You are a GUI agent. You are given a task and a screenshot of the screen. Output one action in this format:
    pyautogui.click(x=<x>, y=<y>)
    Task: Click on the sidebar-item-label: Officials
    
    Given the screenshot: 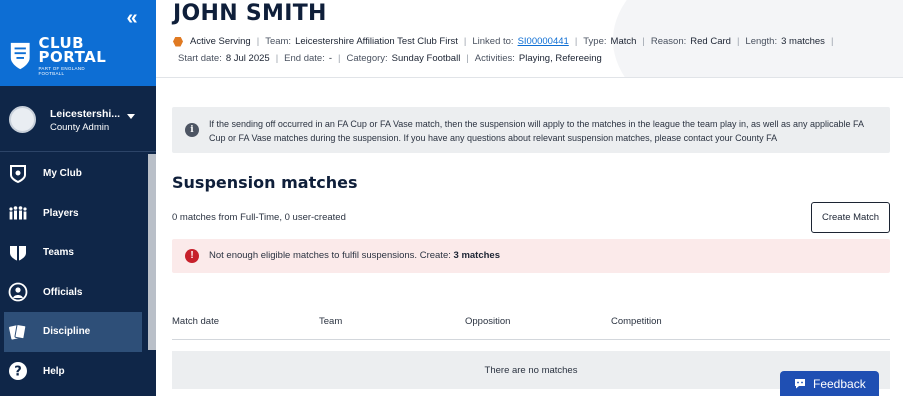 What is the action you would take?
    pyautogui.click(x=63, y=292)
    